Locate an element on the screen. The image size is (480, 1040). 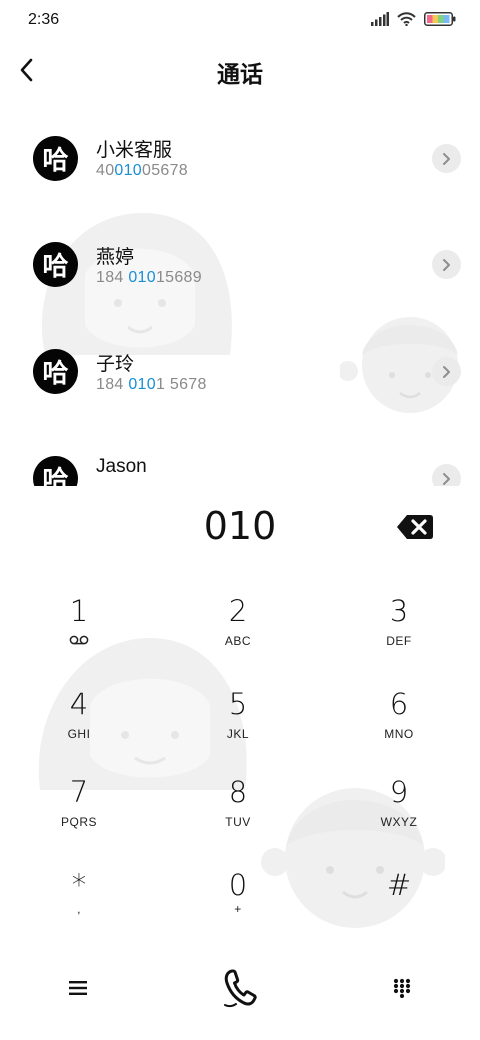
key-letters: PQRS is located at coordinates (78, 822).